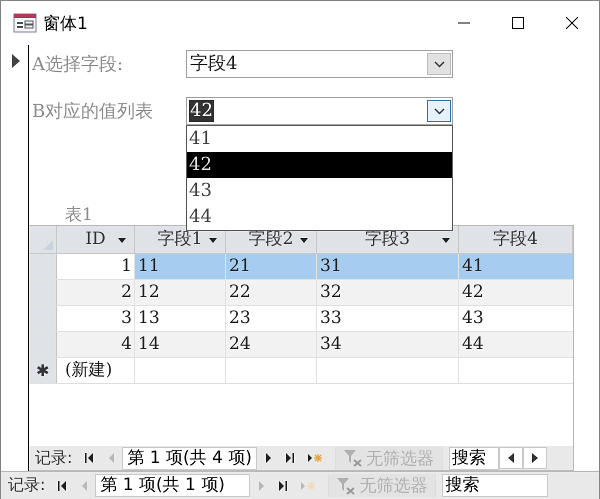 The height and width of the screenshot is (499, 600). What do you see at coordinates (388, 266) in the screenshot?
I see `table-cell: 31` at bounding box center [388, 266].